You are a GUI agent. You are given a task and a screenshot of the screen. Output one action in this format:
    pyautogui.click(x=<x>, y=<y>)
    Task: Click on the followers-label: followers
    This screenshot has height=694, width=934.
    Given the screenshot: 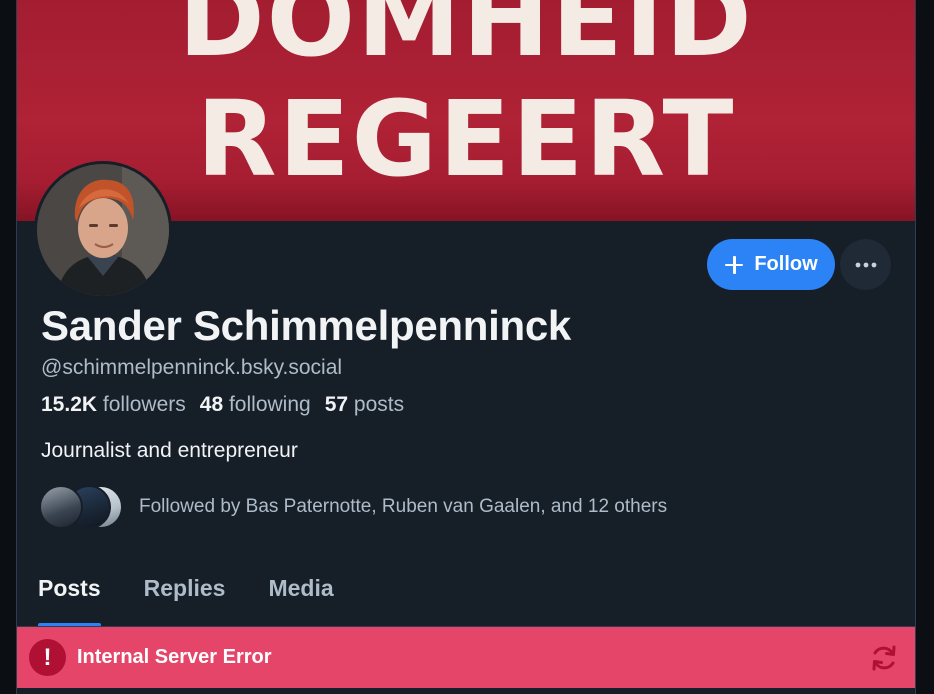 What is the action you would take?
    pyautogui.click(x=144, y=404)
    